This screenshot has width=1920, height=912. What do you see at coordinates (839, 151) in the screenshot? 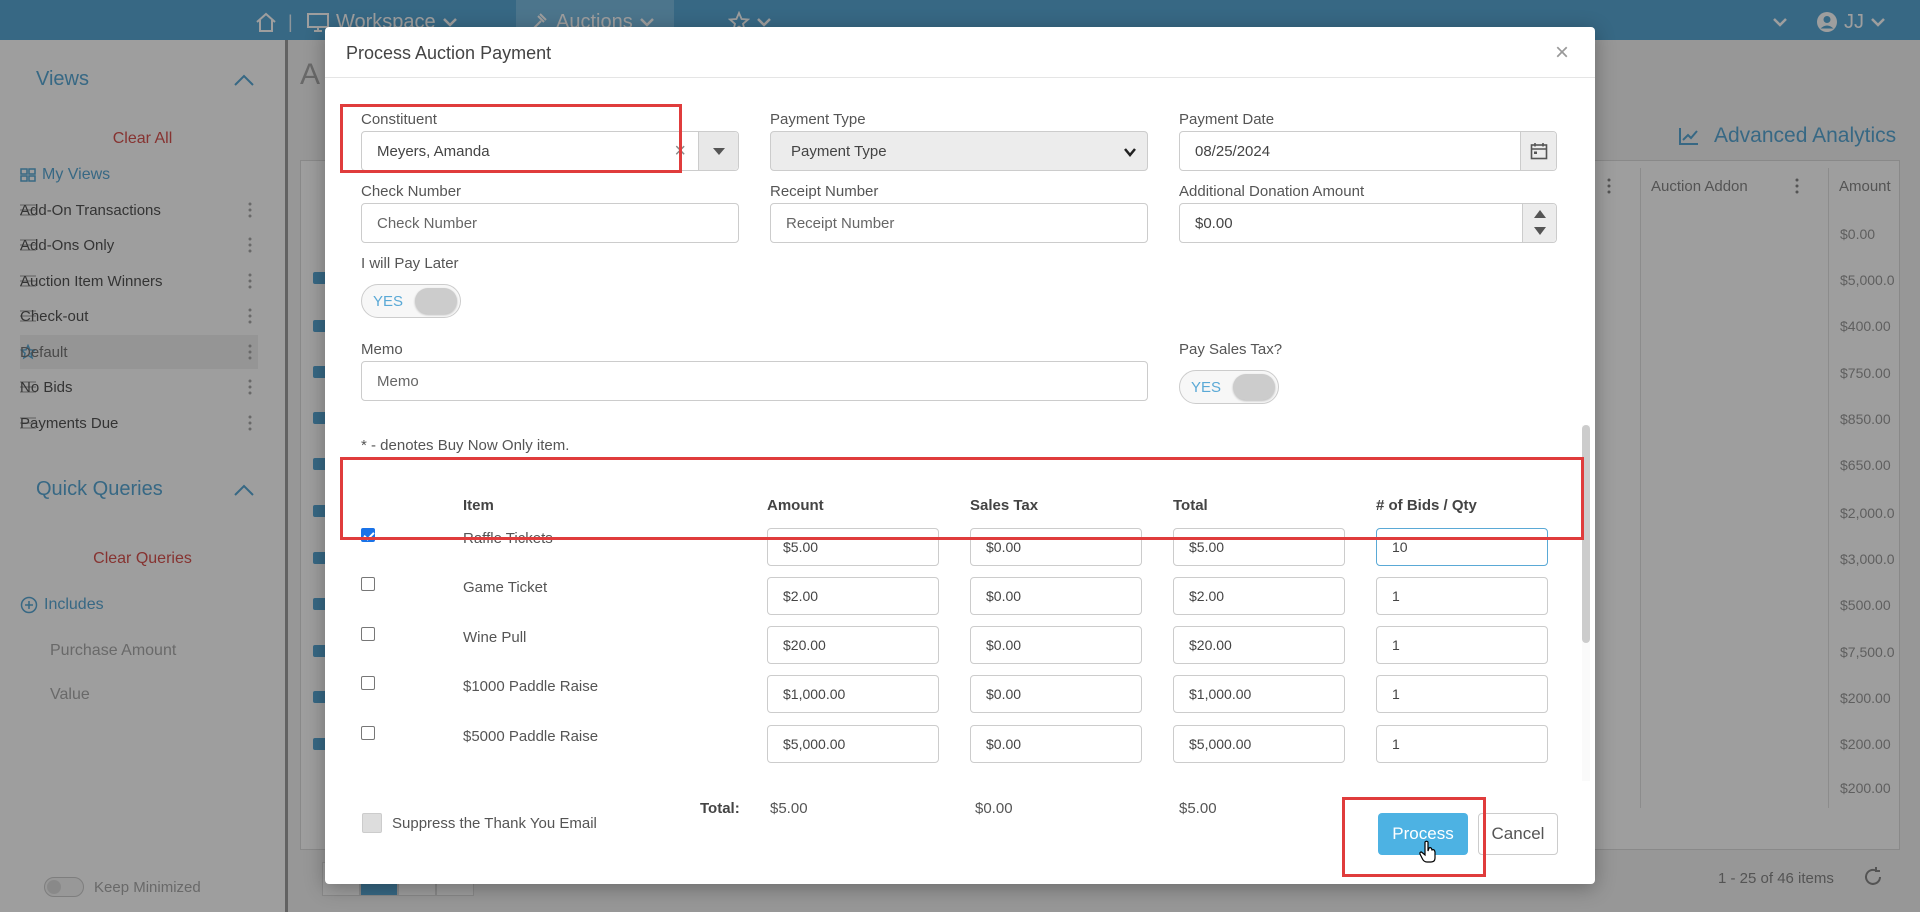
I see `payment-type-value: Payment Type` at bounding box center [839, 151].